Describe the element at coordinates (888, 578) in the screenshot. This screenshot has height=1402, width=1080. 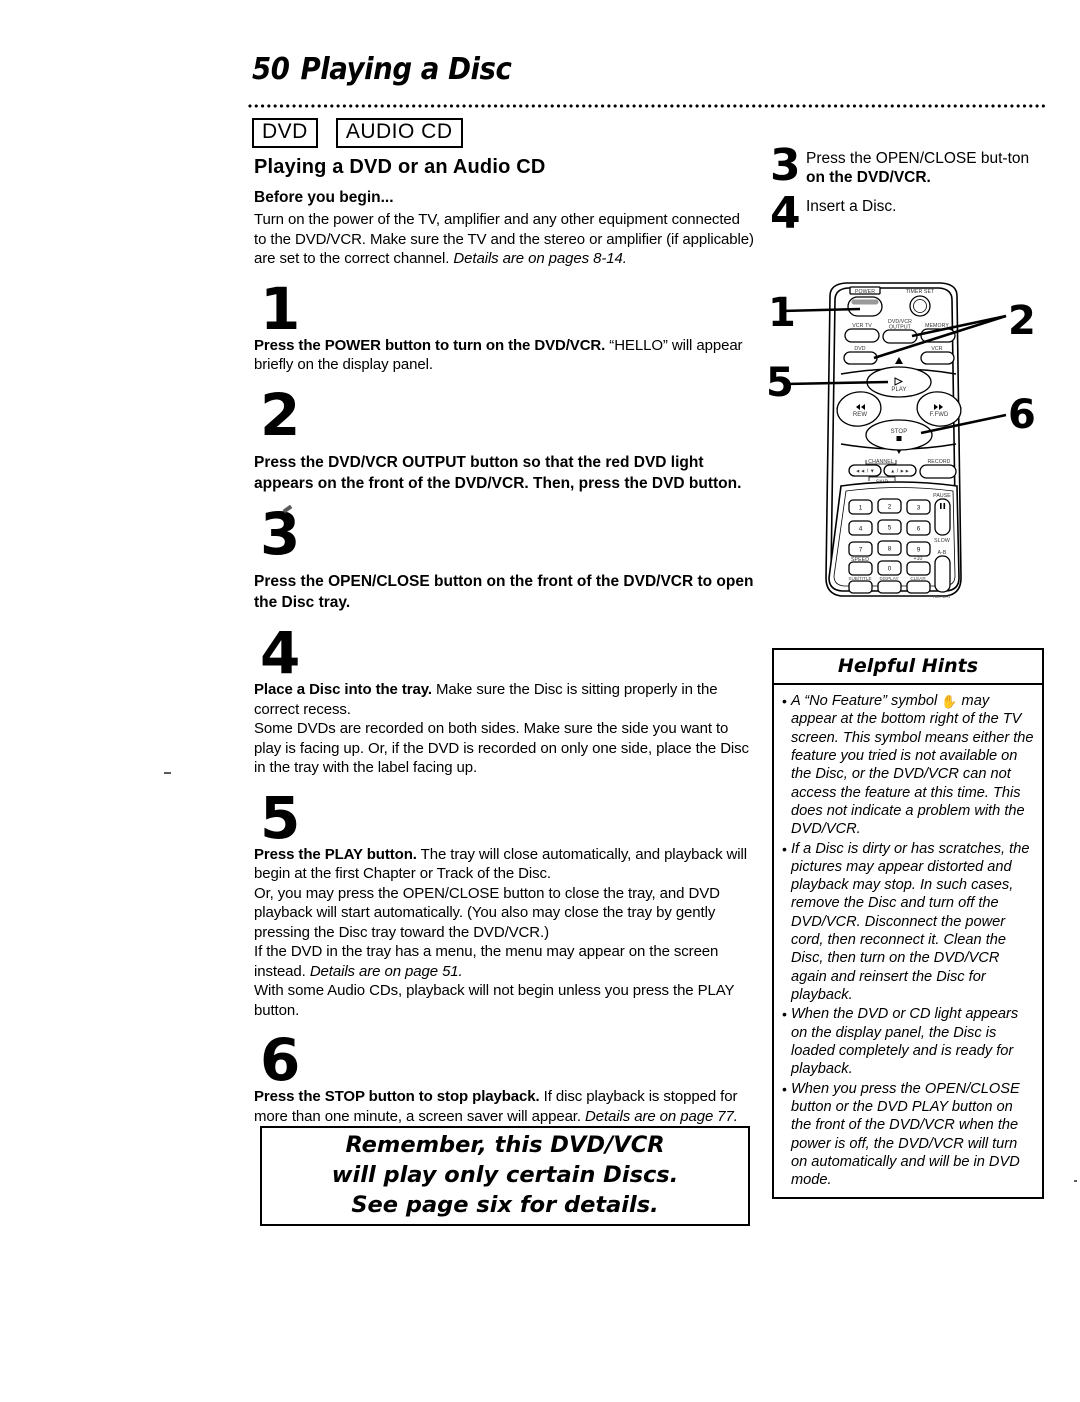
I see `svg-text: DISPLAY` at that location.